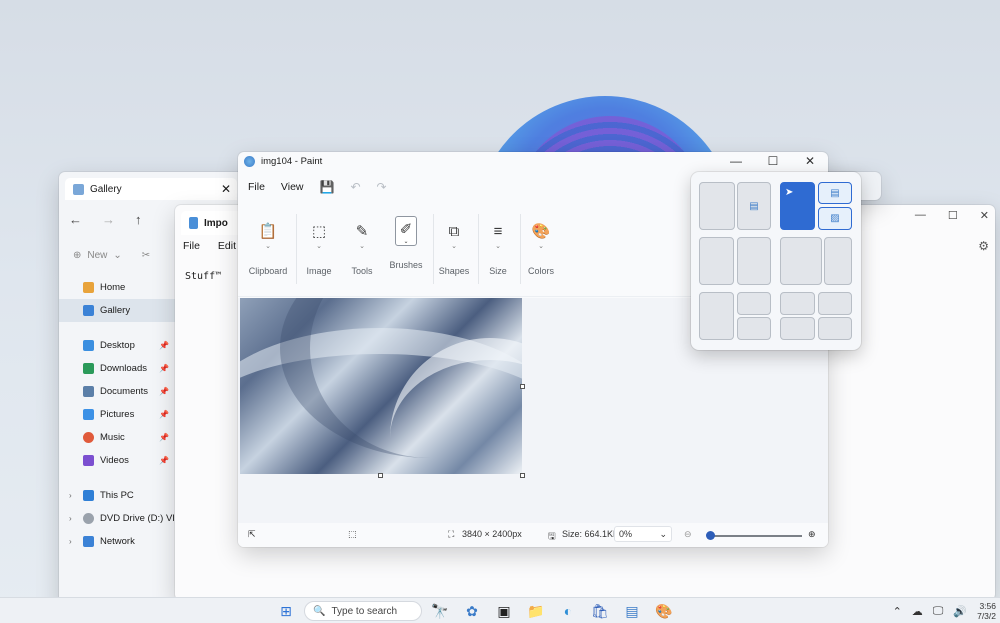 The width and height of the screenshot is (1000, 623). I want to click on snap-zone: ▨, so click(835, 218).